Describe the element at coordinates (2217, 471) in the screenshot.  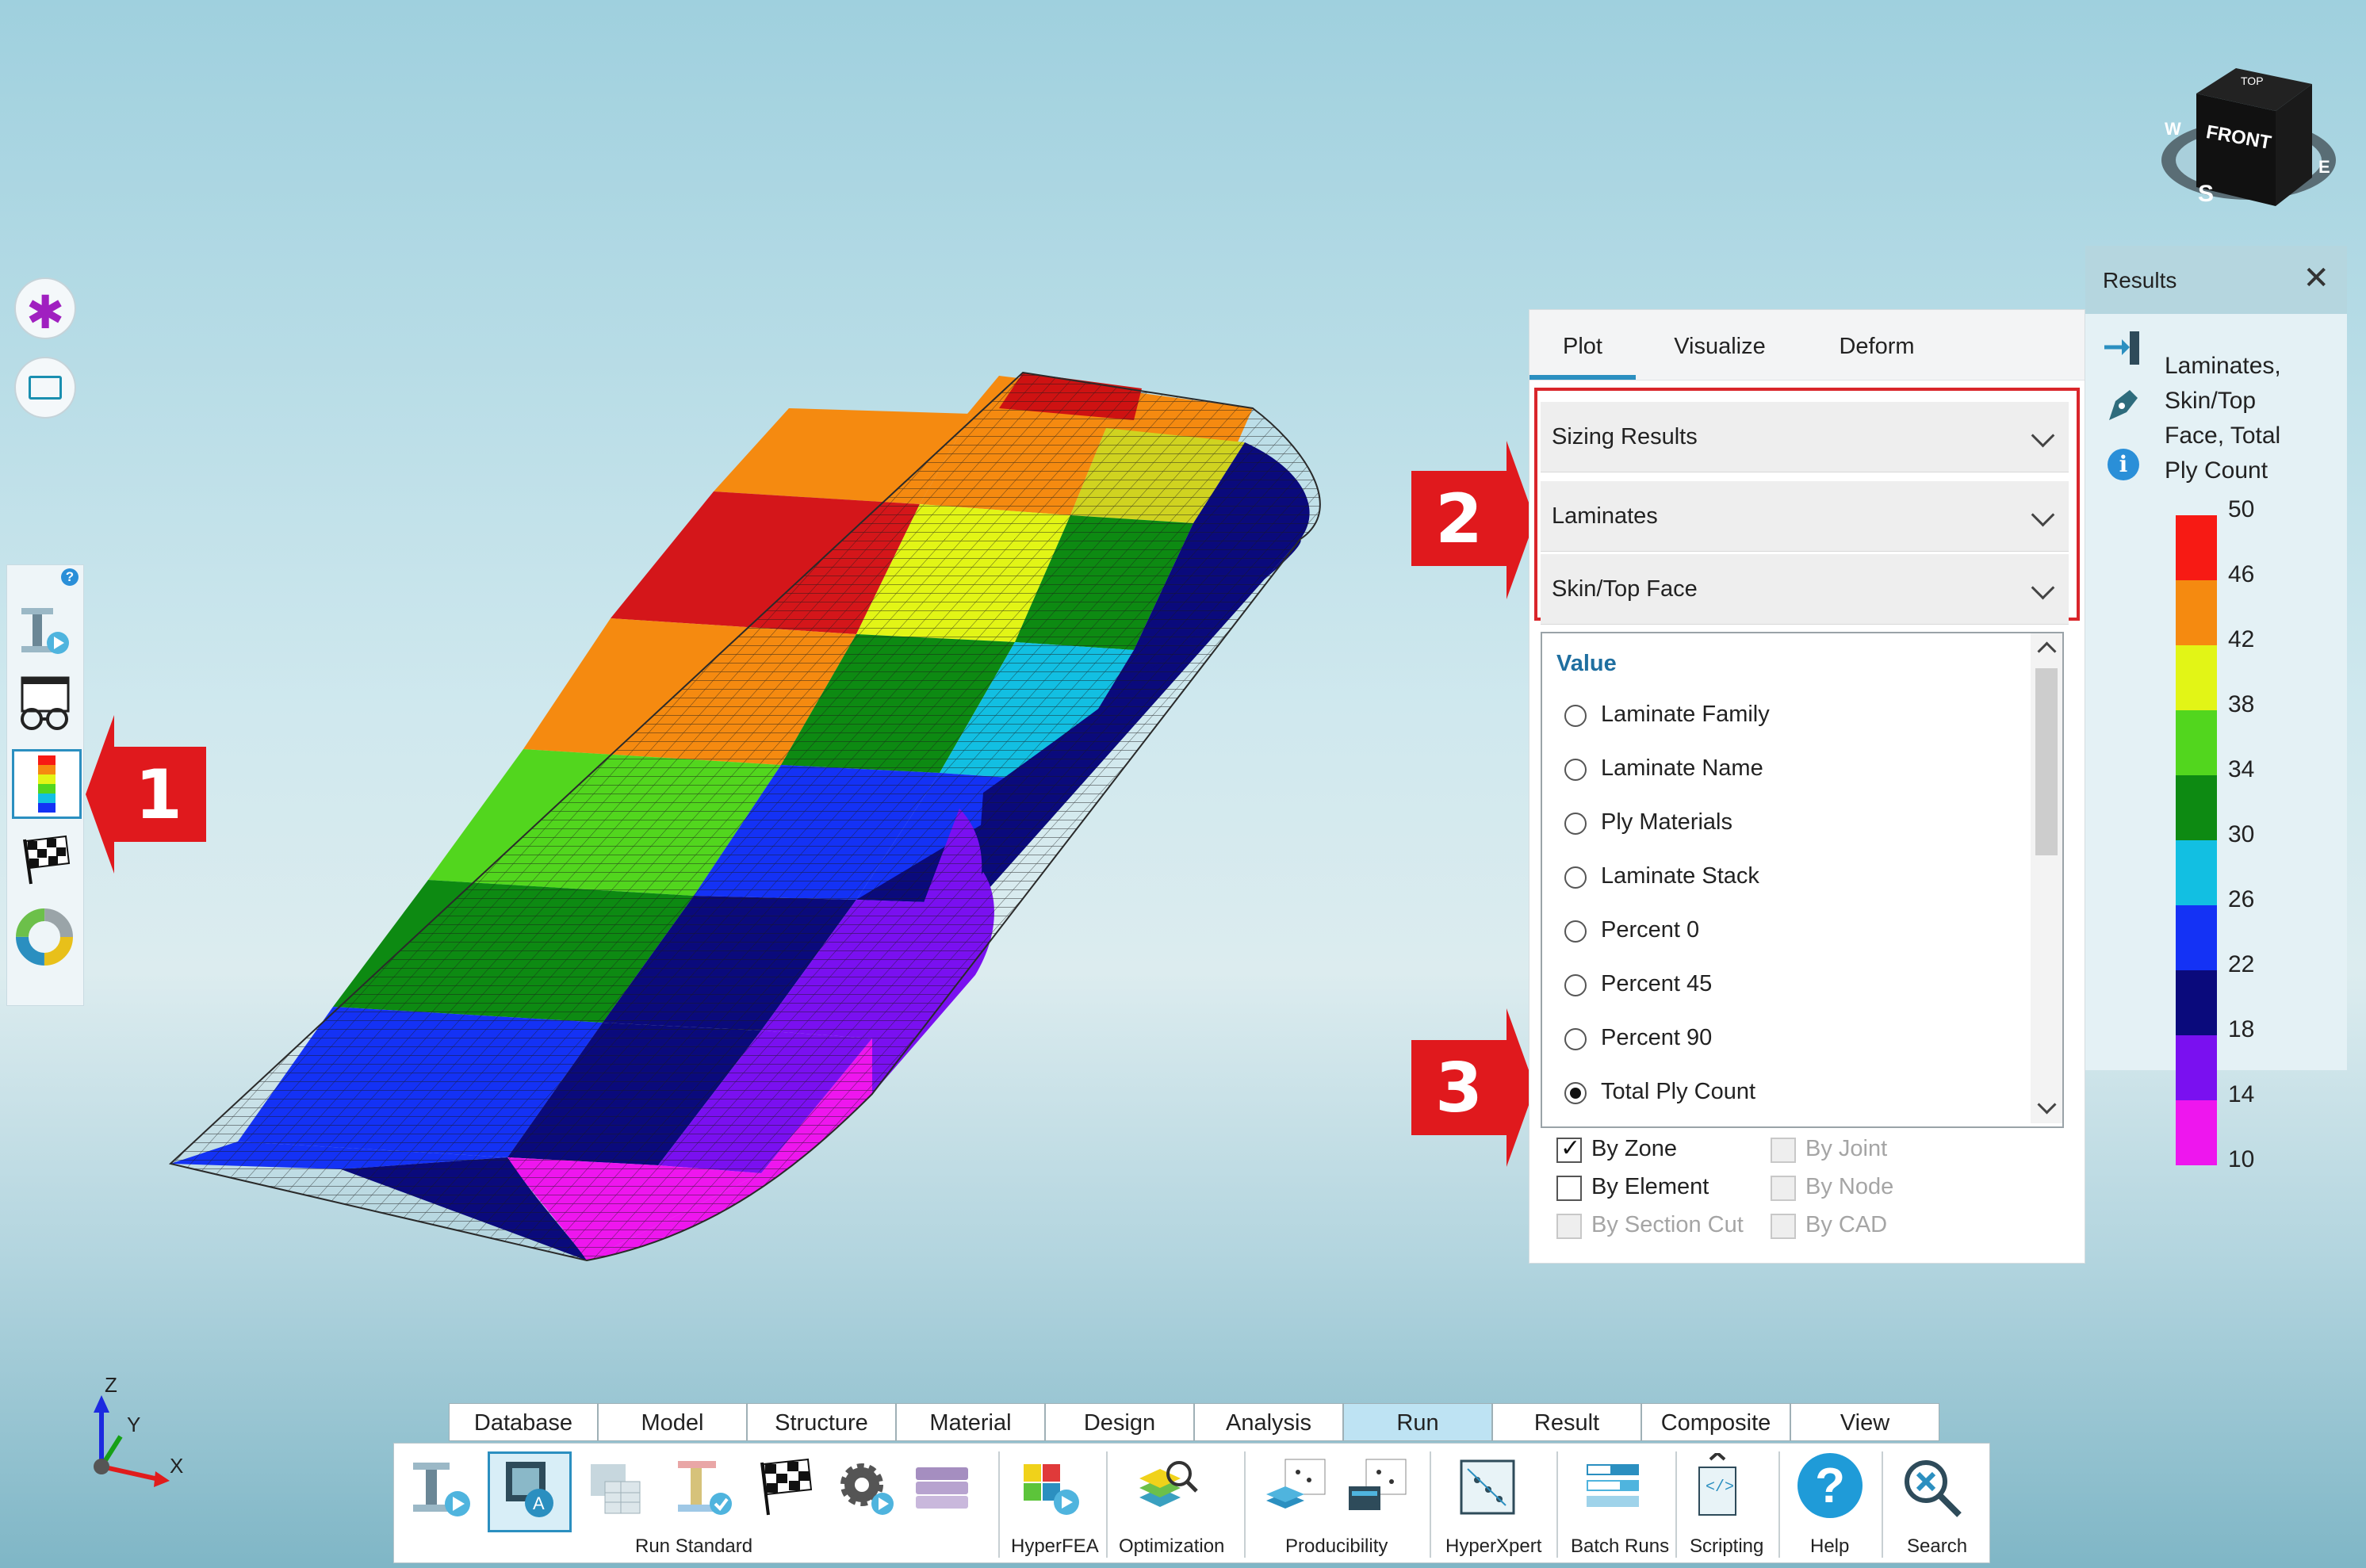
I see `description-line: Ply Count` at that location.